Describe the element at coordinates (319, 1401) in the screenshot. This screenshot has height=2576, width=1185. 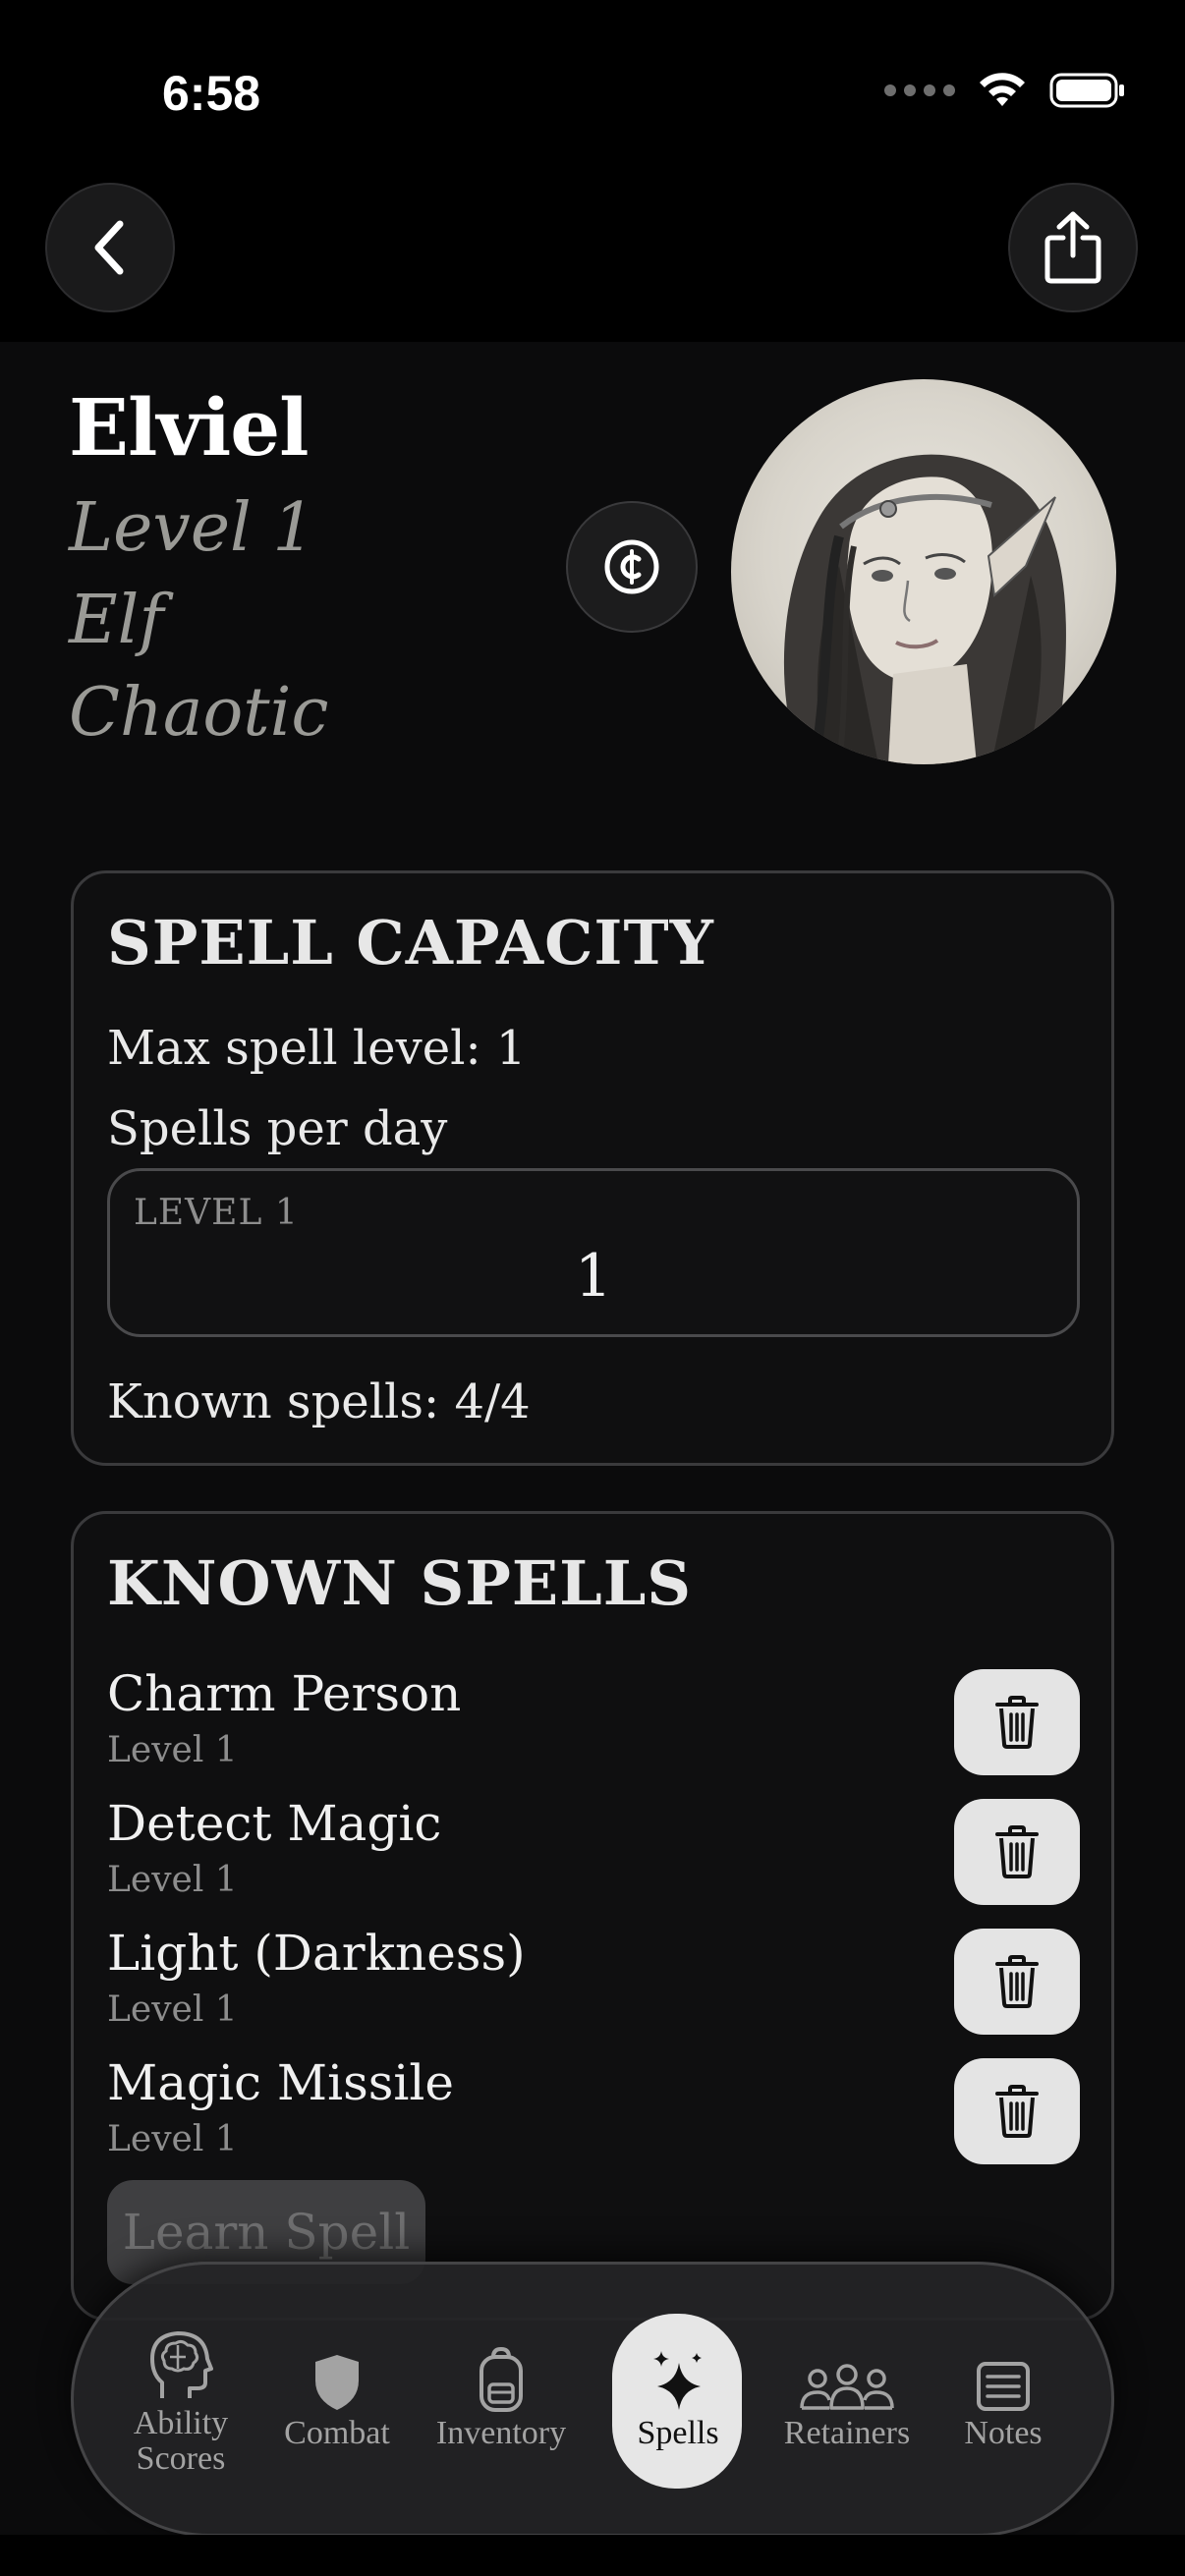
I see `known-spells-count: Known spells: 4/4` at that location.